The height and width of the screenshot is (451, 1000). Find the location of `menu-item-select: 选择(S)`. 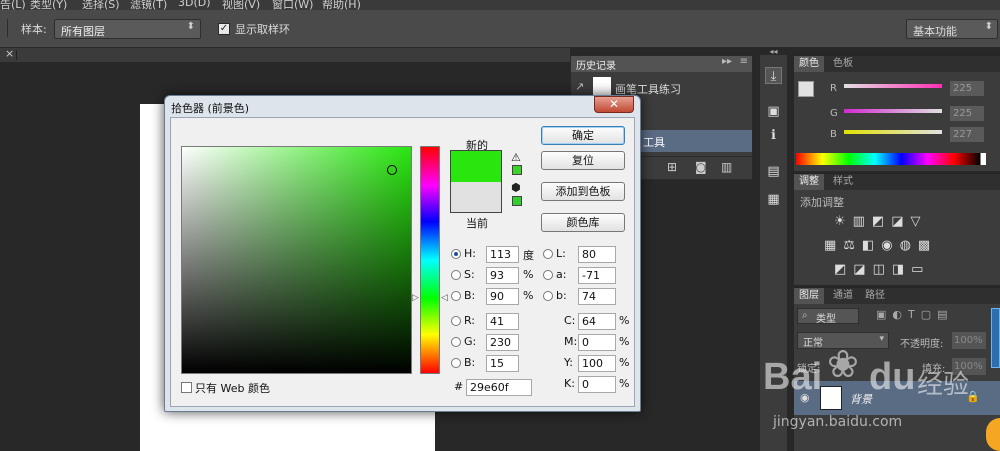

menu-item-select: 选择(S) is located at coordinates (101, 5).